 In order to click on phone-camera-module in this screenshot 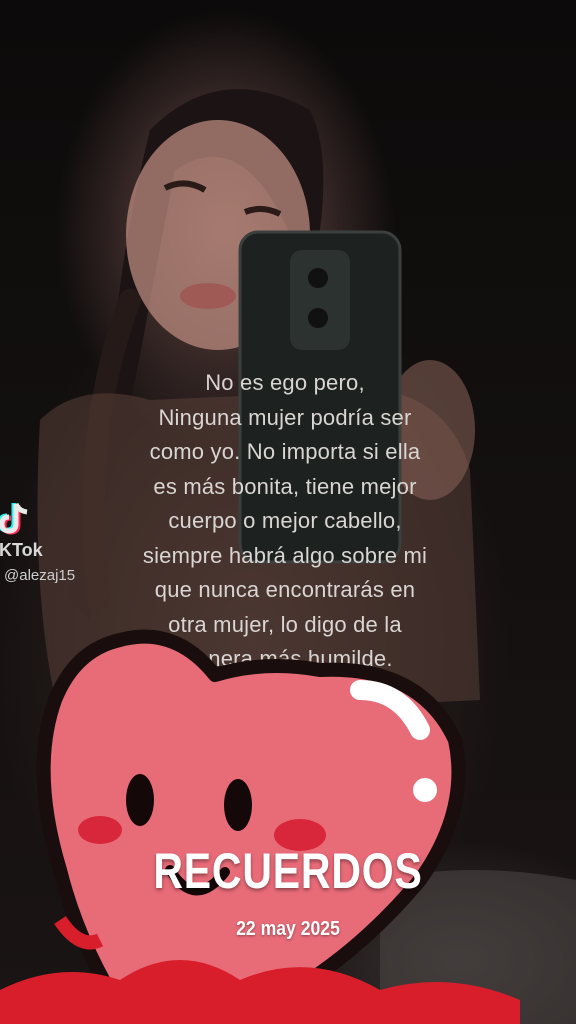, I will do `click(320, 300)`.